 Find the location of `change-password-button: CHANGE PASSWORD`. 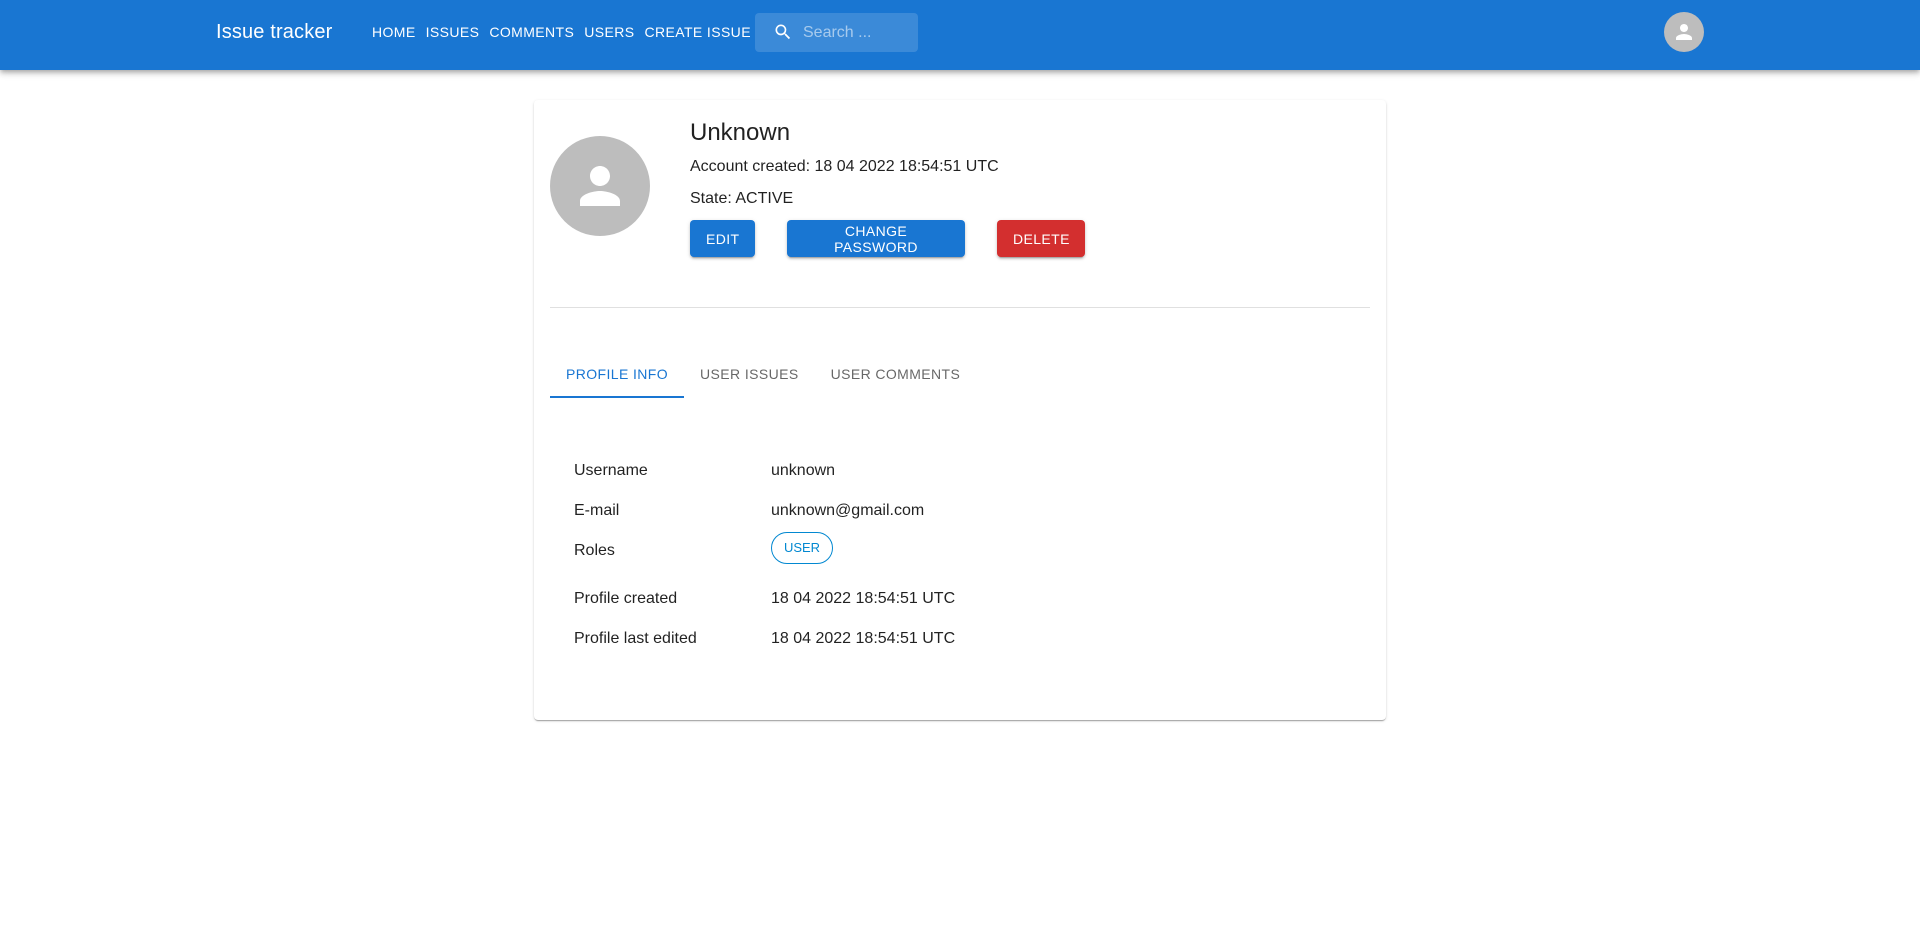

change-password-button: CHANGE PASSWORD is located at coordinates (876, 238).